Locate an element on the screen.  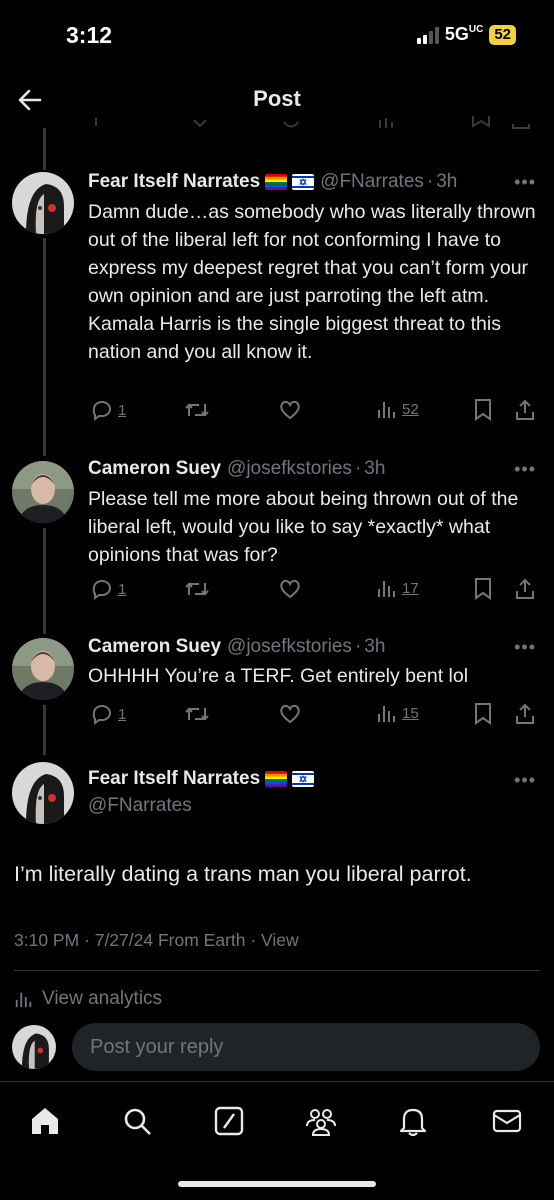
home-icon is located at coordinates (45, 1121).